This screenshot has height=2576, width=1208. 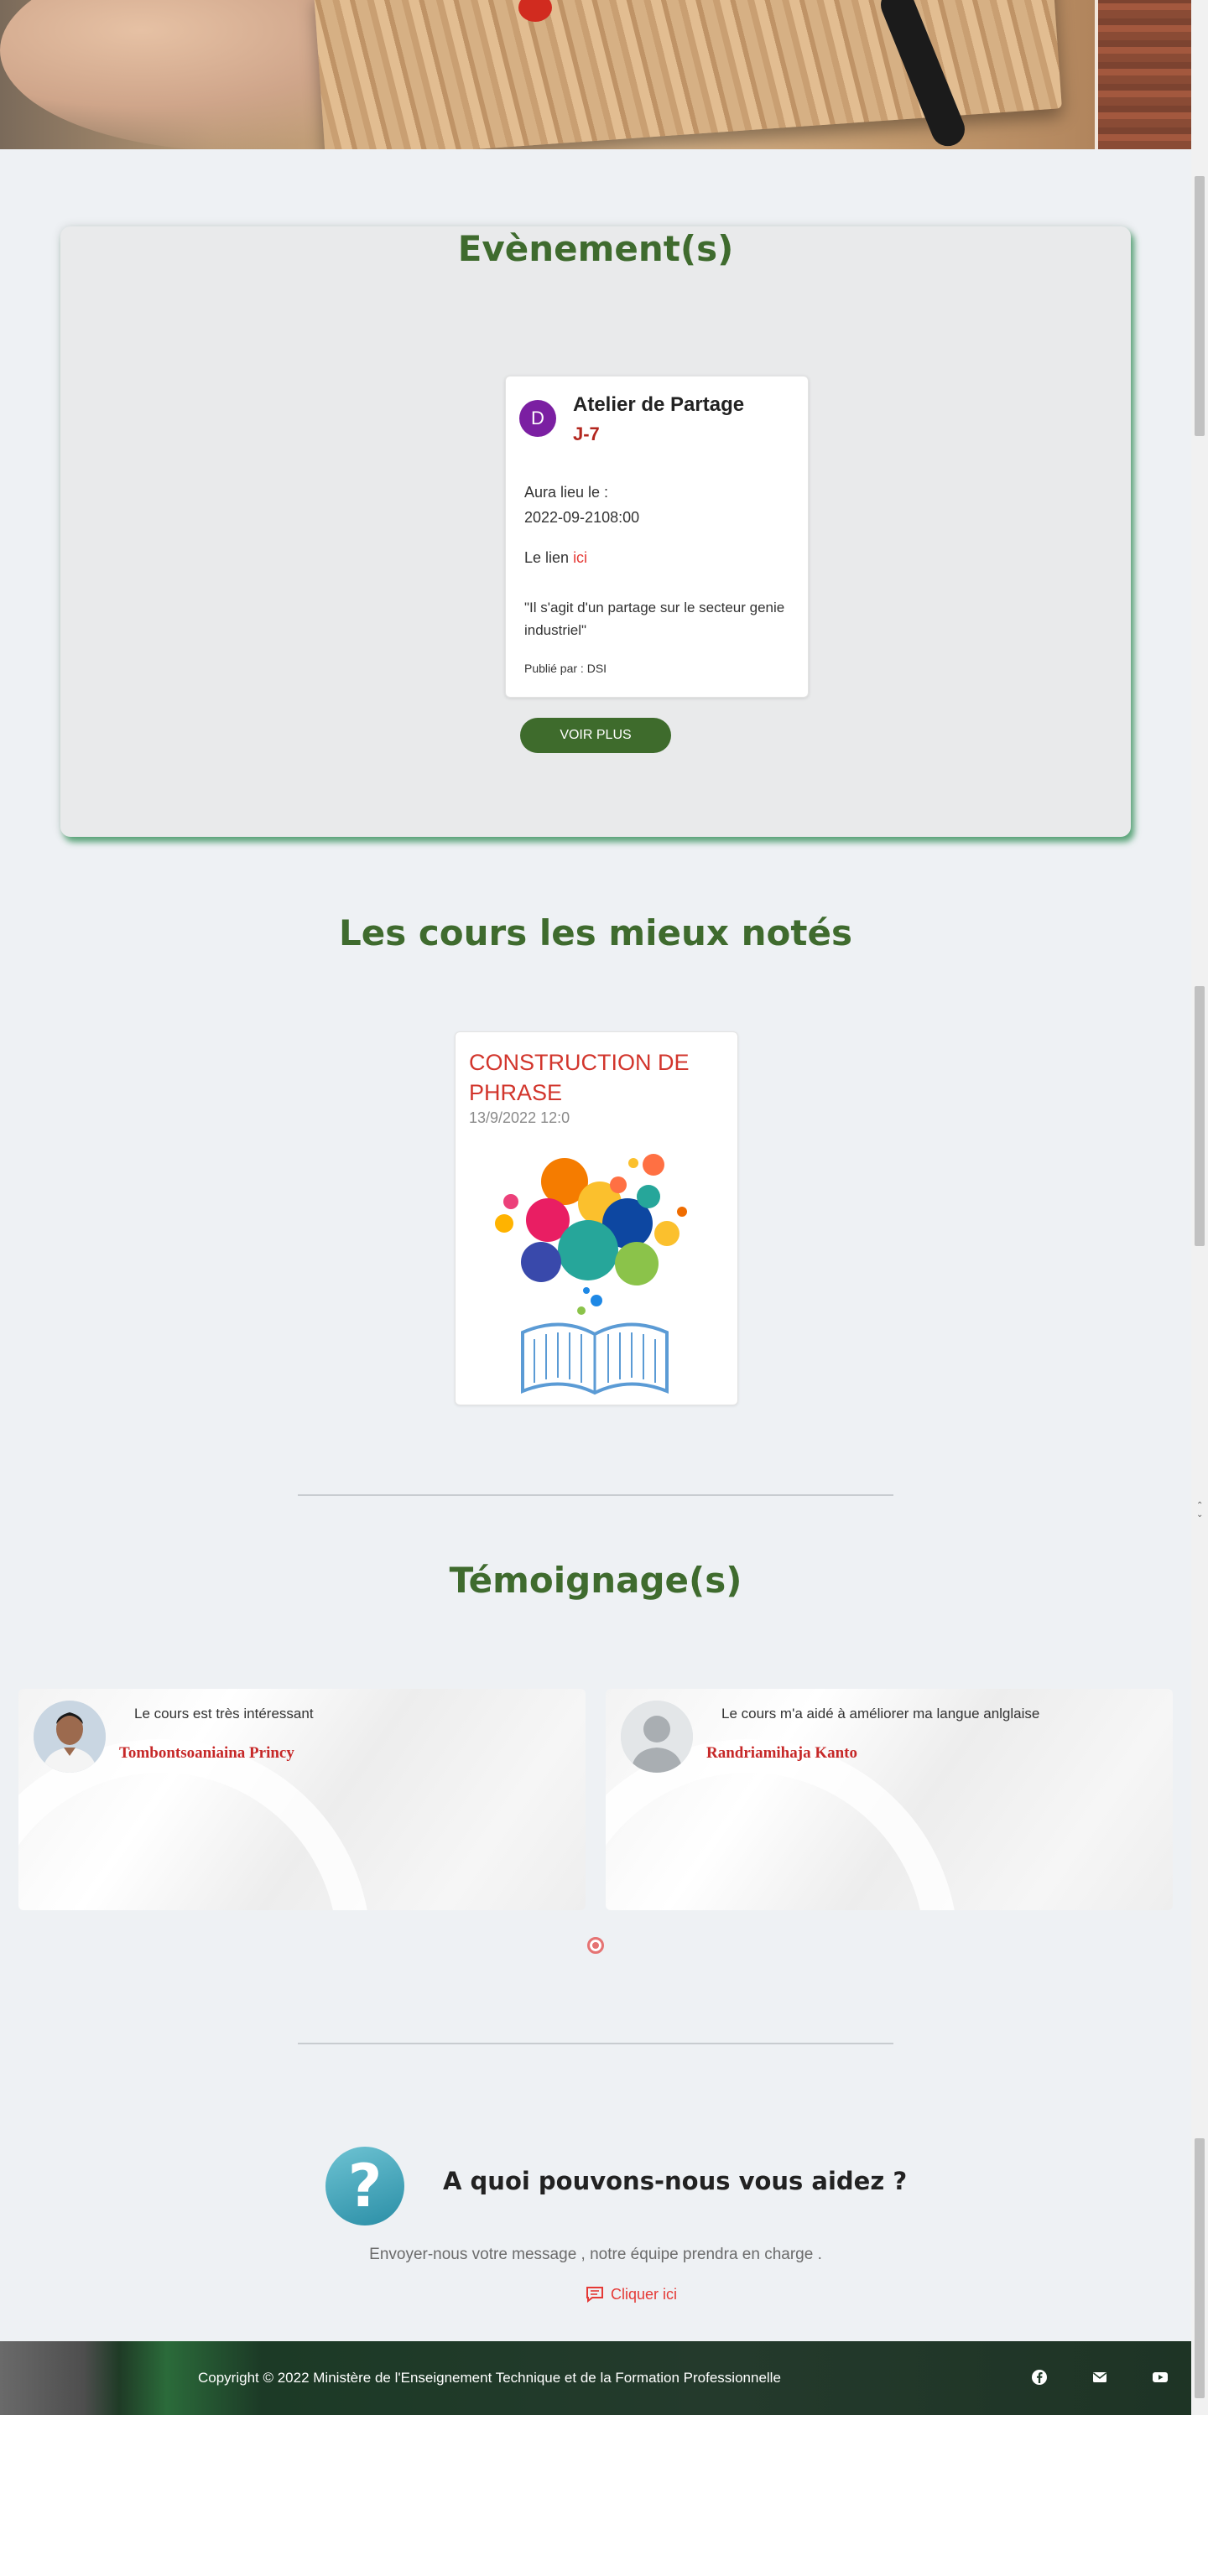 I want to click on blank-area, so click(x=604, y=2495).